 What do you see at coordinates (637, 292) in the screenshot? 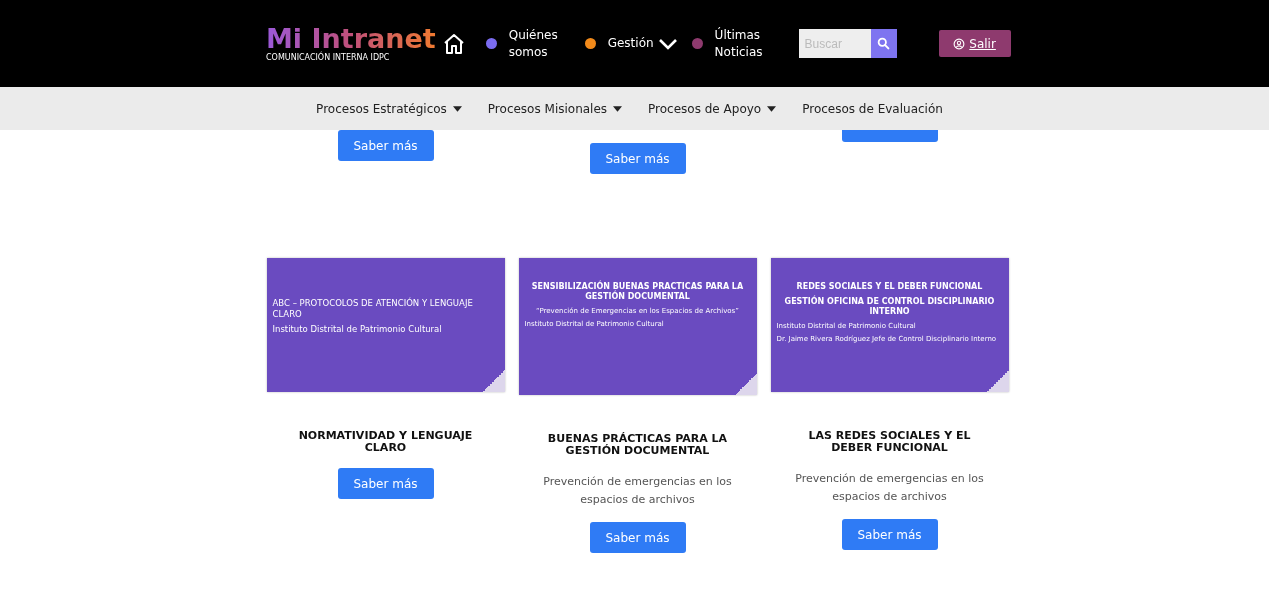
I see `slide-title: SENSIBILIZACIÓN BUENAS PRACTICAS PARA LA GESTIÓN DOCUMENTAL` at bounding box center [637, 292].